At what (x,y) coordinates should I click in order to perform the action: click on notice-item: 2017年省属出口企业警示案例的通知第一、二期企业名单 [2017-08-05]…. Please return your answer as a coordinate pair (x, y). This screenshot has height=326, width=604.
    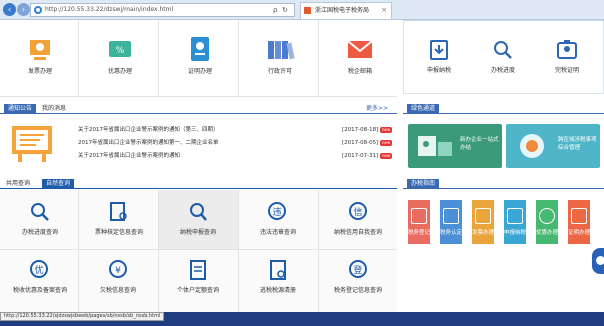
    Looking at the image, I should click on (243, 143).